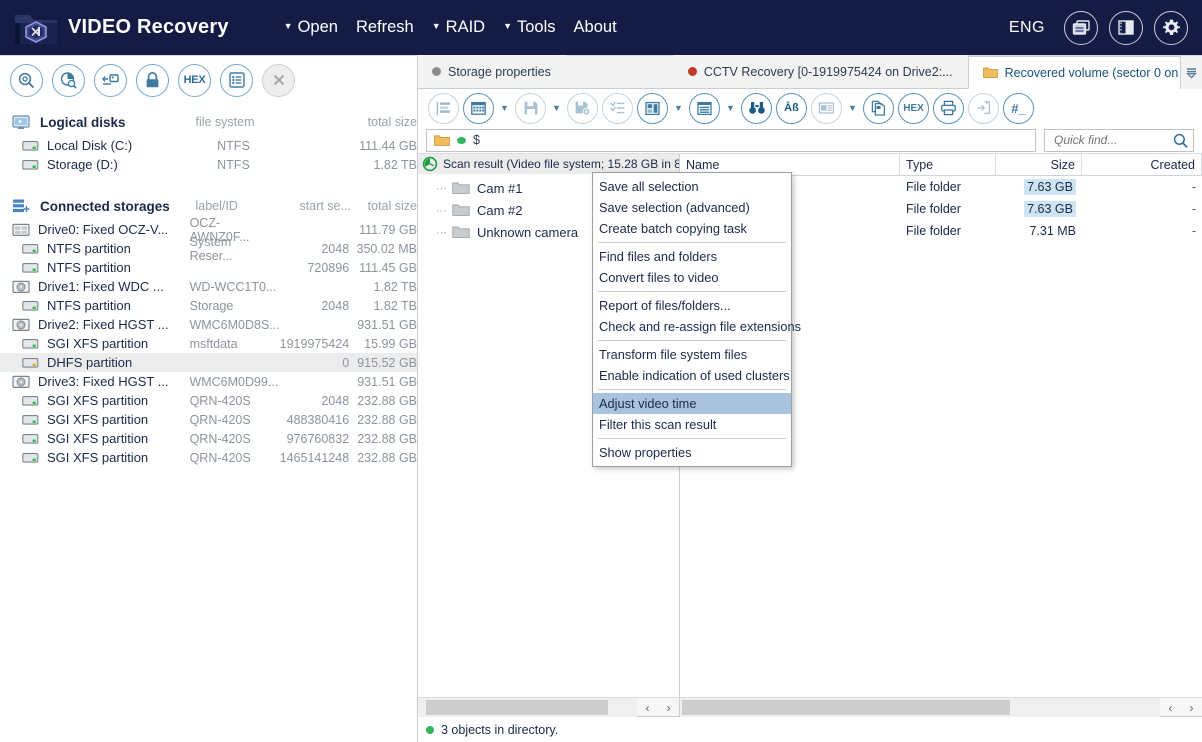  I want to click on menu-about: About, so click(595, 27).